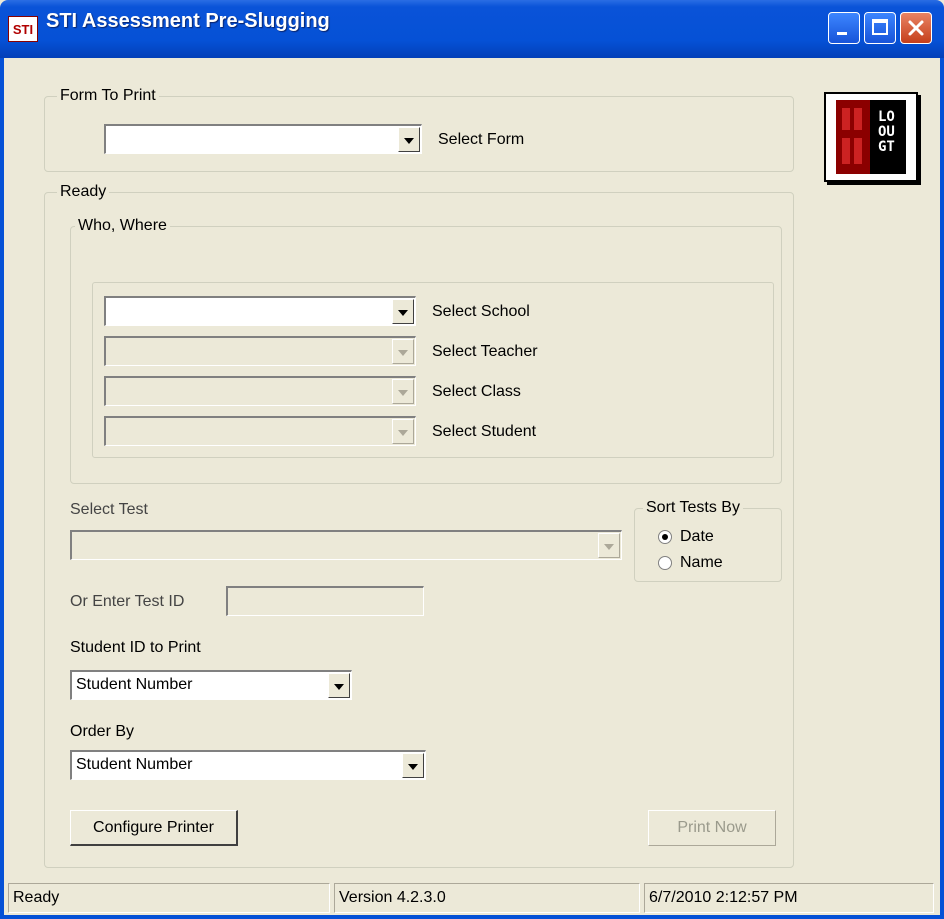  I want to click on minimize-button, so click(844, 28).